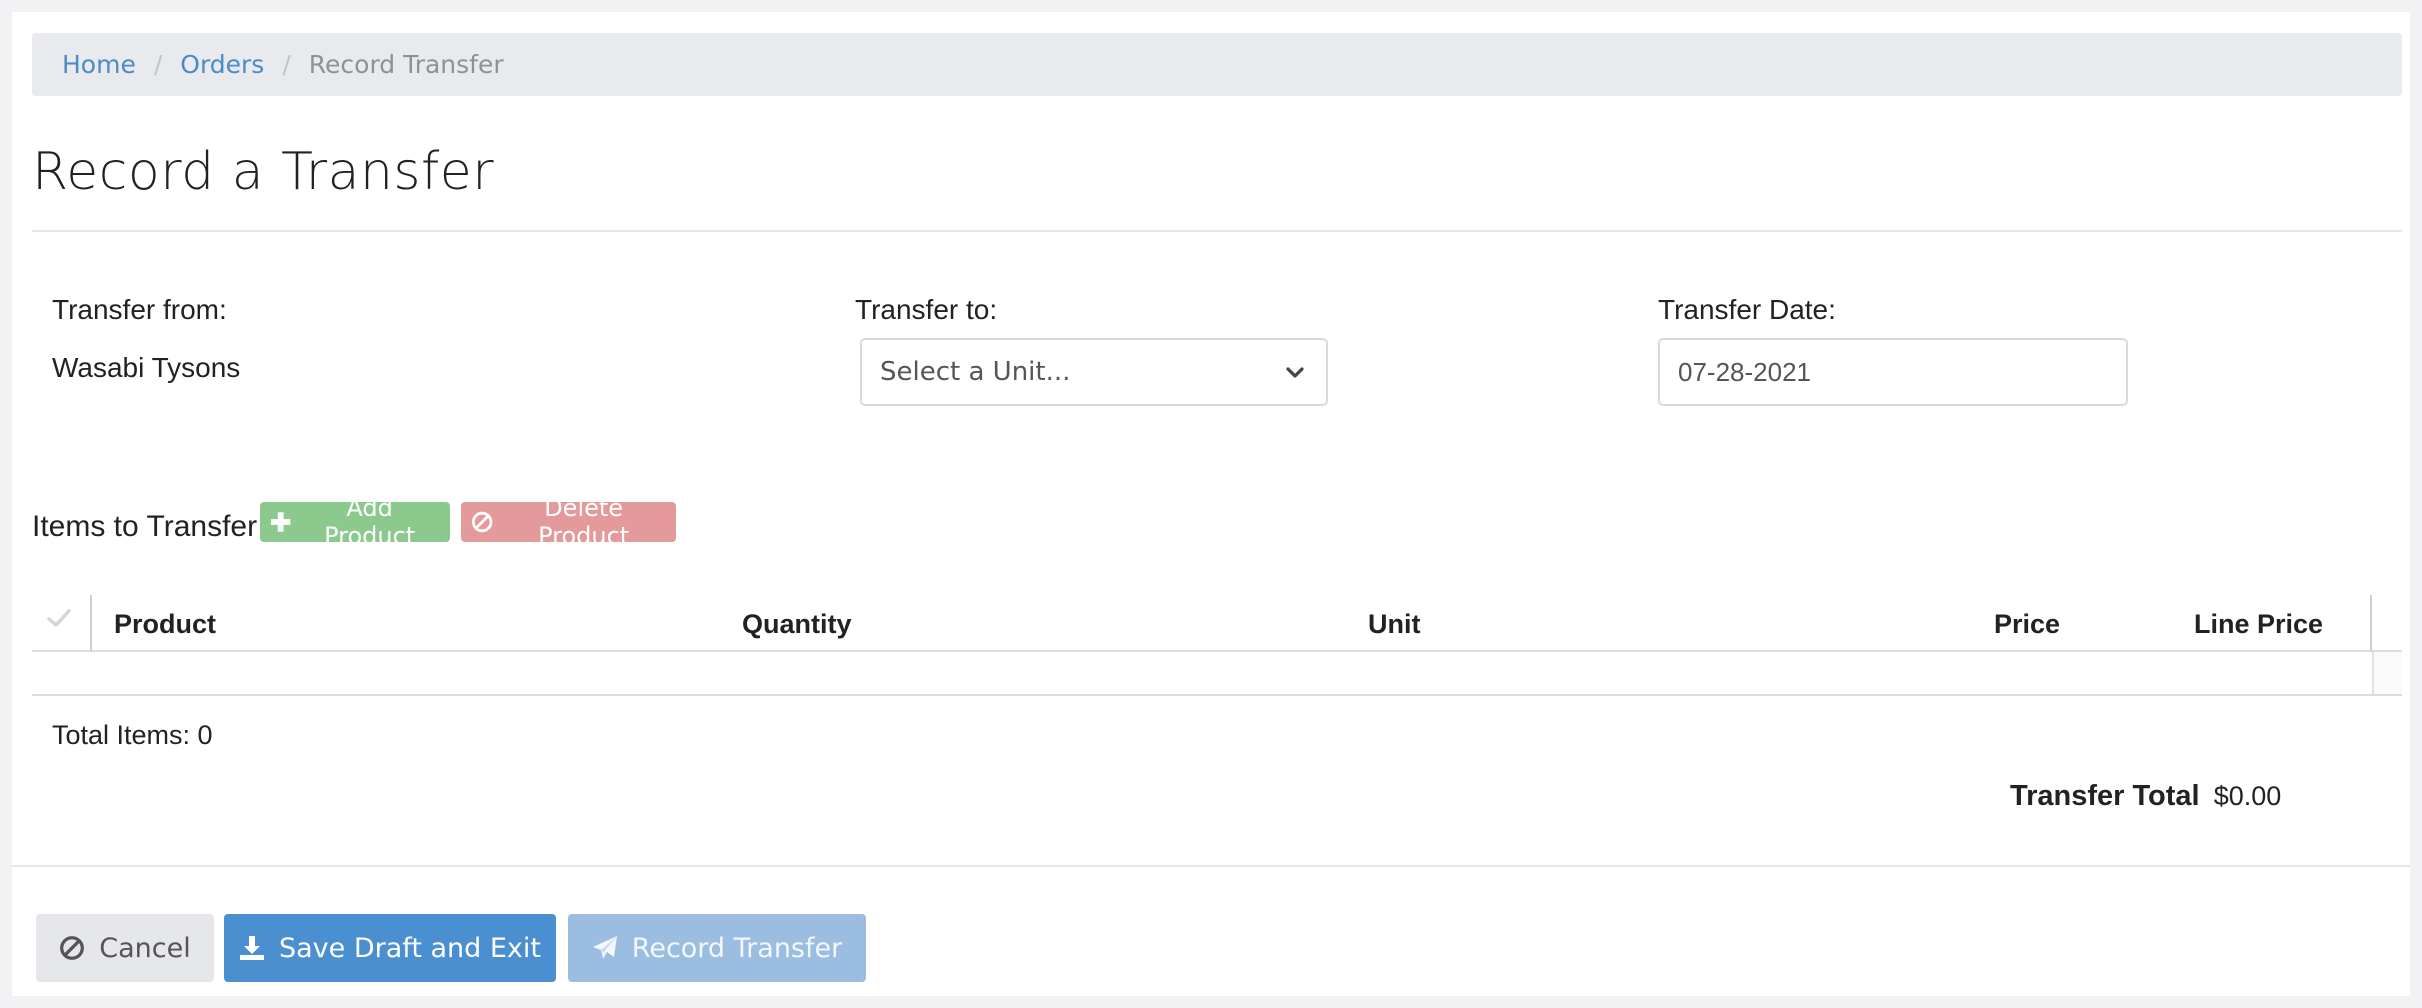  I want to click on transfer-date-input, so click(1893, 372).